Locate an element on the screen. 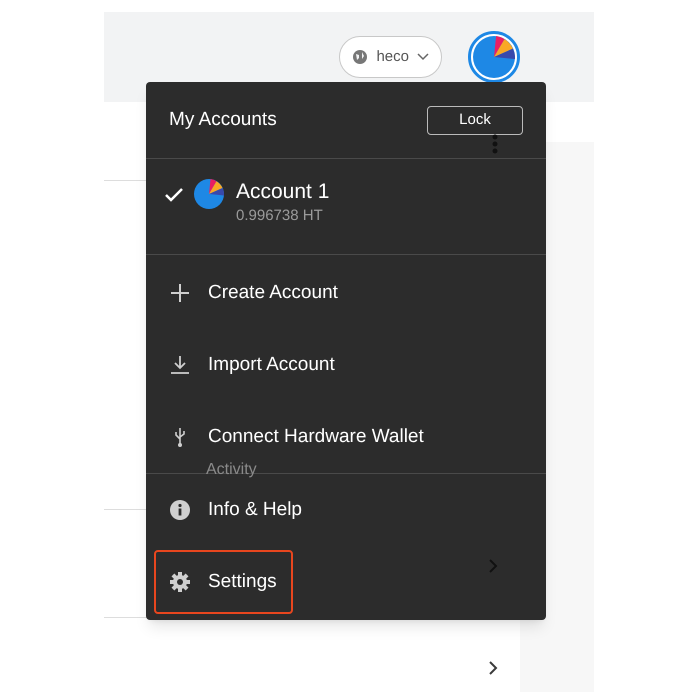  menu-item: Settings is located at coordinates (223, 582).